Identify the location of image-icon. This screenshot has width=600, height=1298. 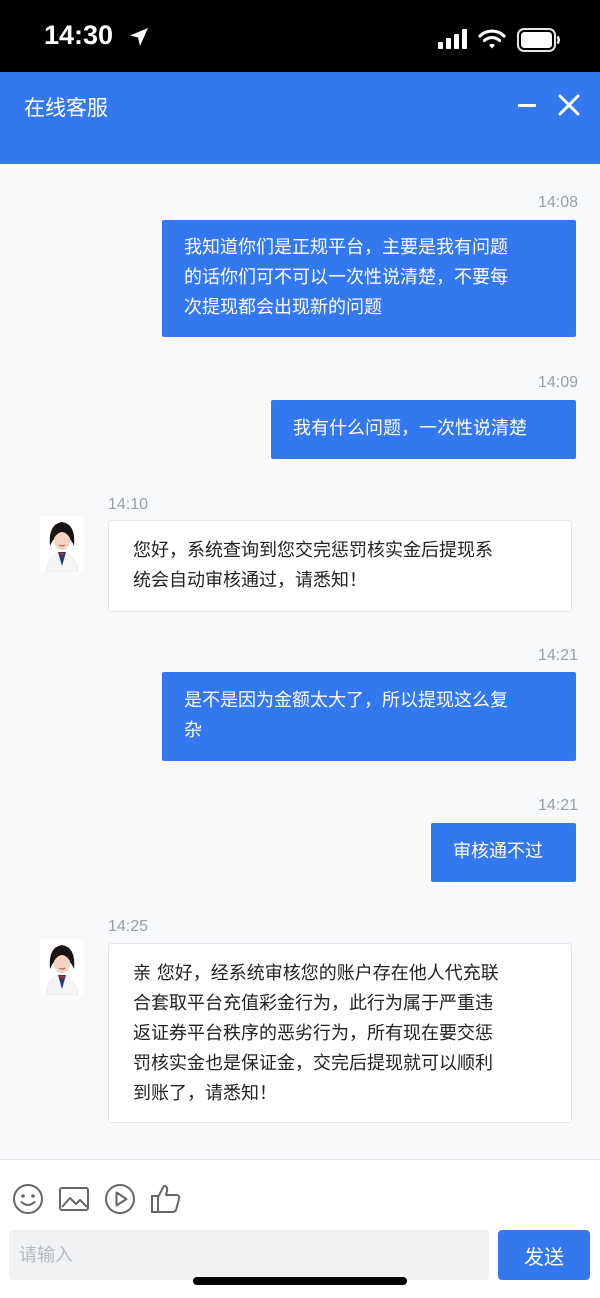
(74, 1199).